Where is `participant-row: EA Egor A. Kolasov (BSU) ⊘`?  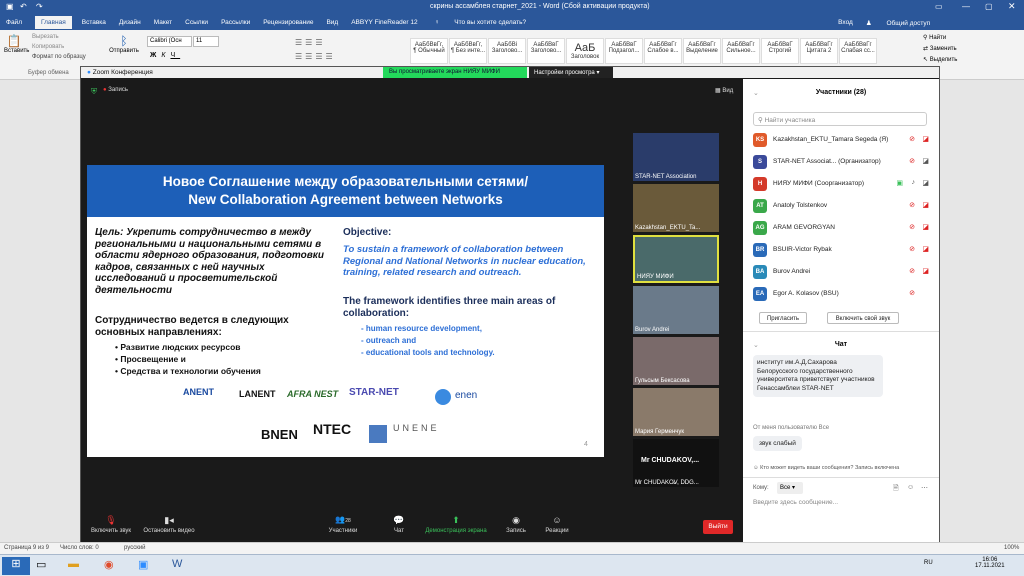 participant-row: EA Egor A. Kolasov (BSU) ⊘ is located at coordinates (843, 294).